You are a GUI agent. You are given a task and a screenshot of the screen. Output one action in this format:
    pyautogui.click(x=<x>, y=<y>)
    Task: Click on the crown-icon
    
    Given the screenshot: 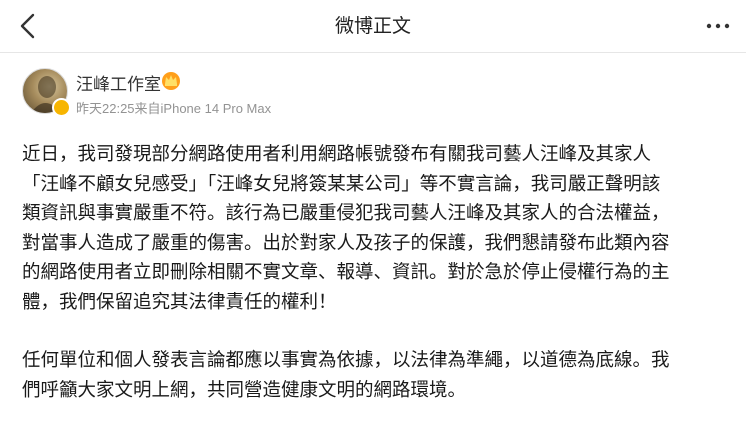 What is the action you would take?
    pyautogui.click(x=171, y=81)
    